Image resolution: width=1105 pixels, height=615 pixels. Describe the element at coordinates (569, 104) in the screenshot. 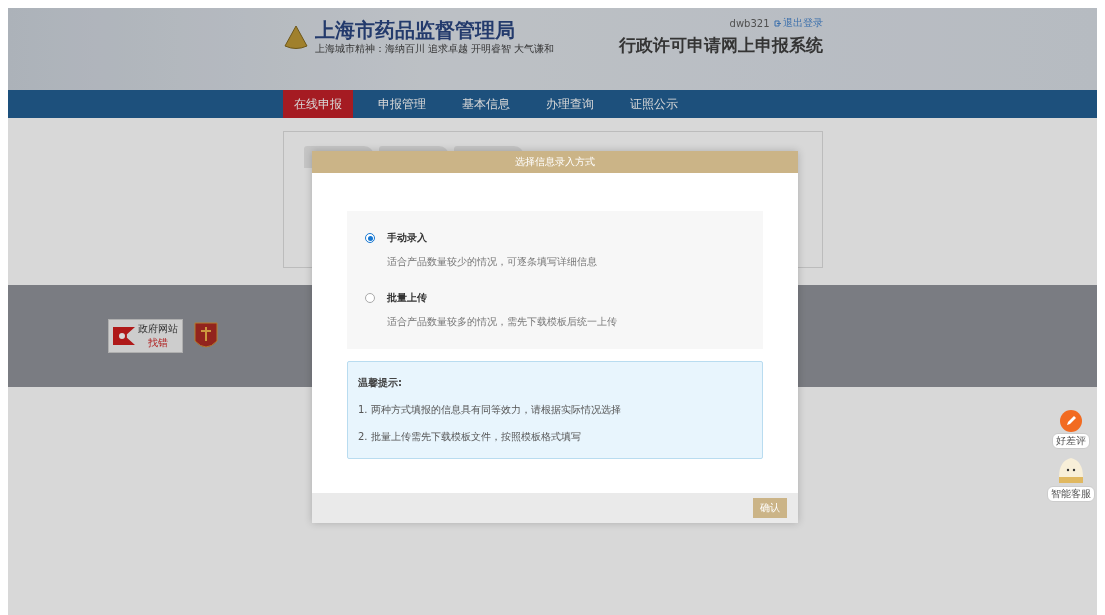

I see `nav-tab: 办理查询` at that location.